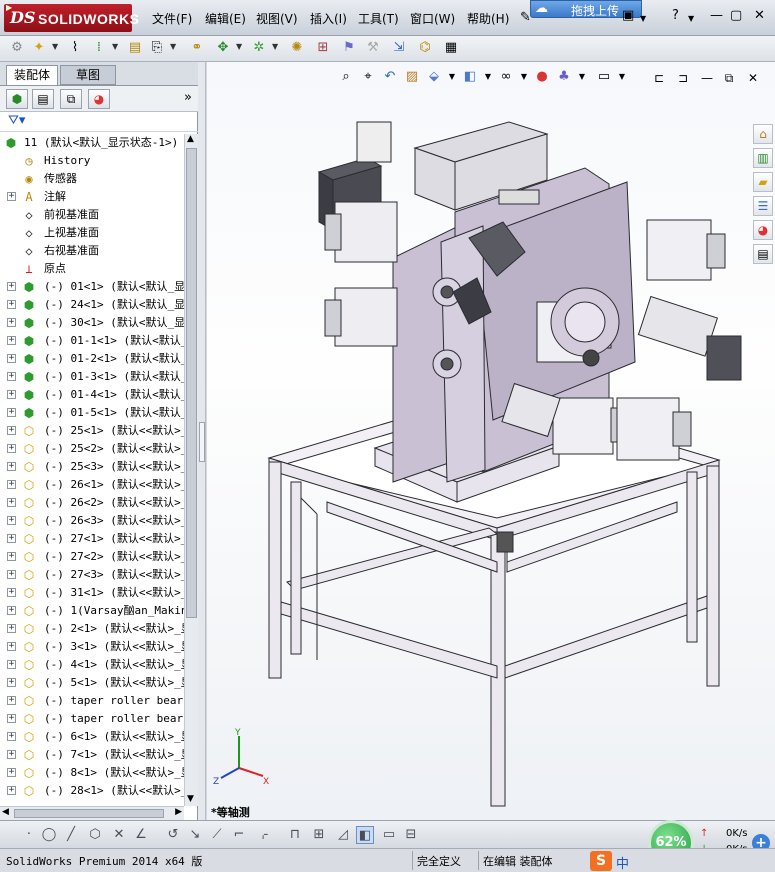 The height and width of the screenshot is (872, 775). What do you see at coordinates (75, 48) in the screenshot?
I see `paperclip-button: ⌇` at bounding box center [75, 48].